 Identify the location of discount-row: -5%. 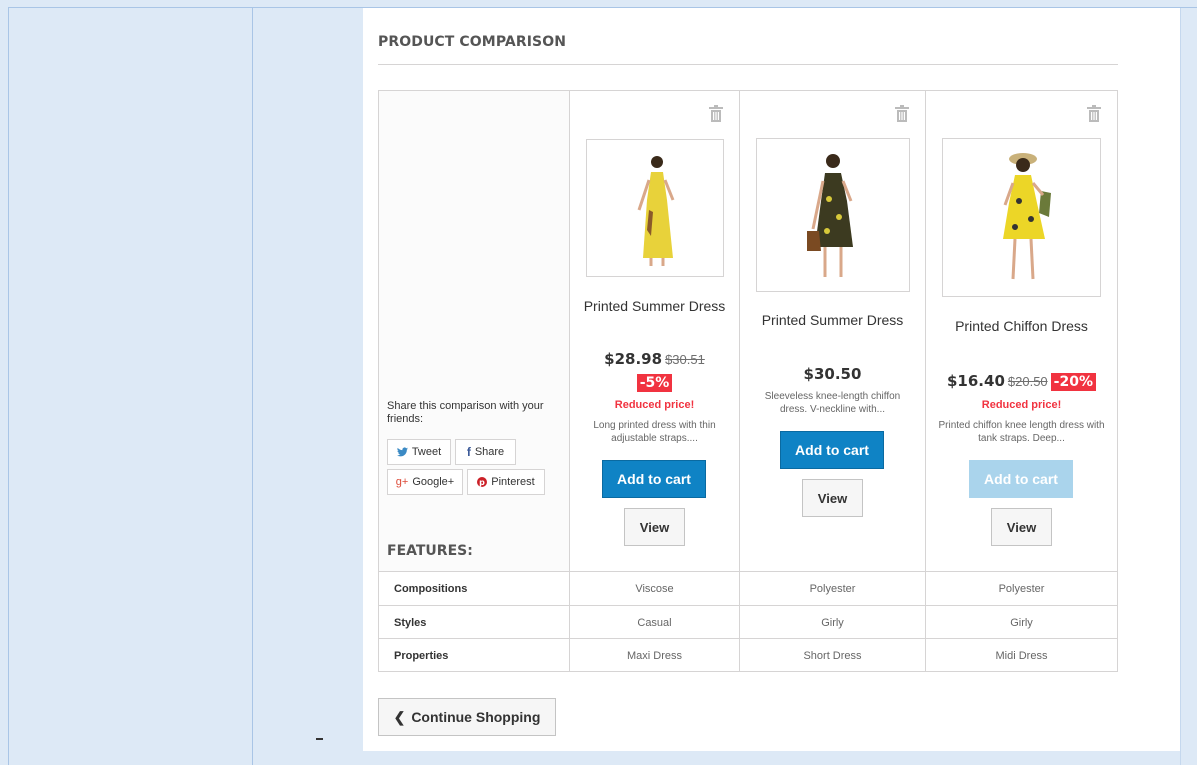
(654, 383).